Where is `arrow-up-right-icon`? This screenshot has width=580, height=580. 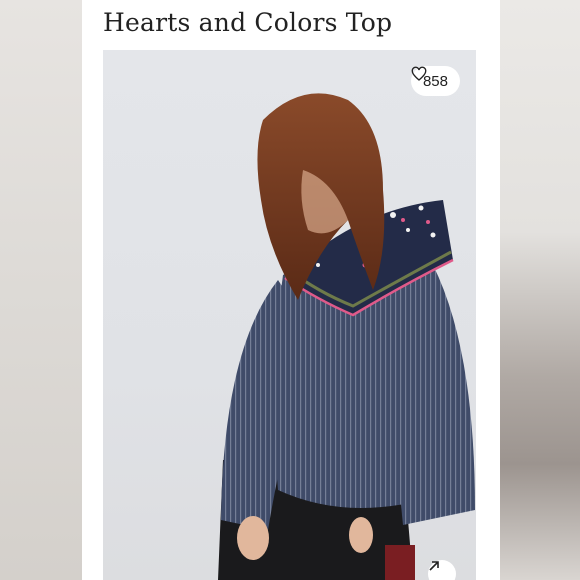
arrow-up-right-icon is located at coordinates (434, 566).